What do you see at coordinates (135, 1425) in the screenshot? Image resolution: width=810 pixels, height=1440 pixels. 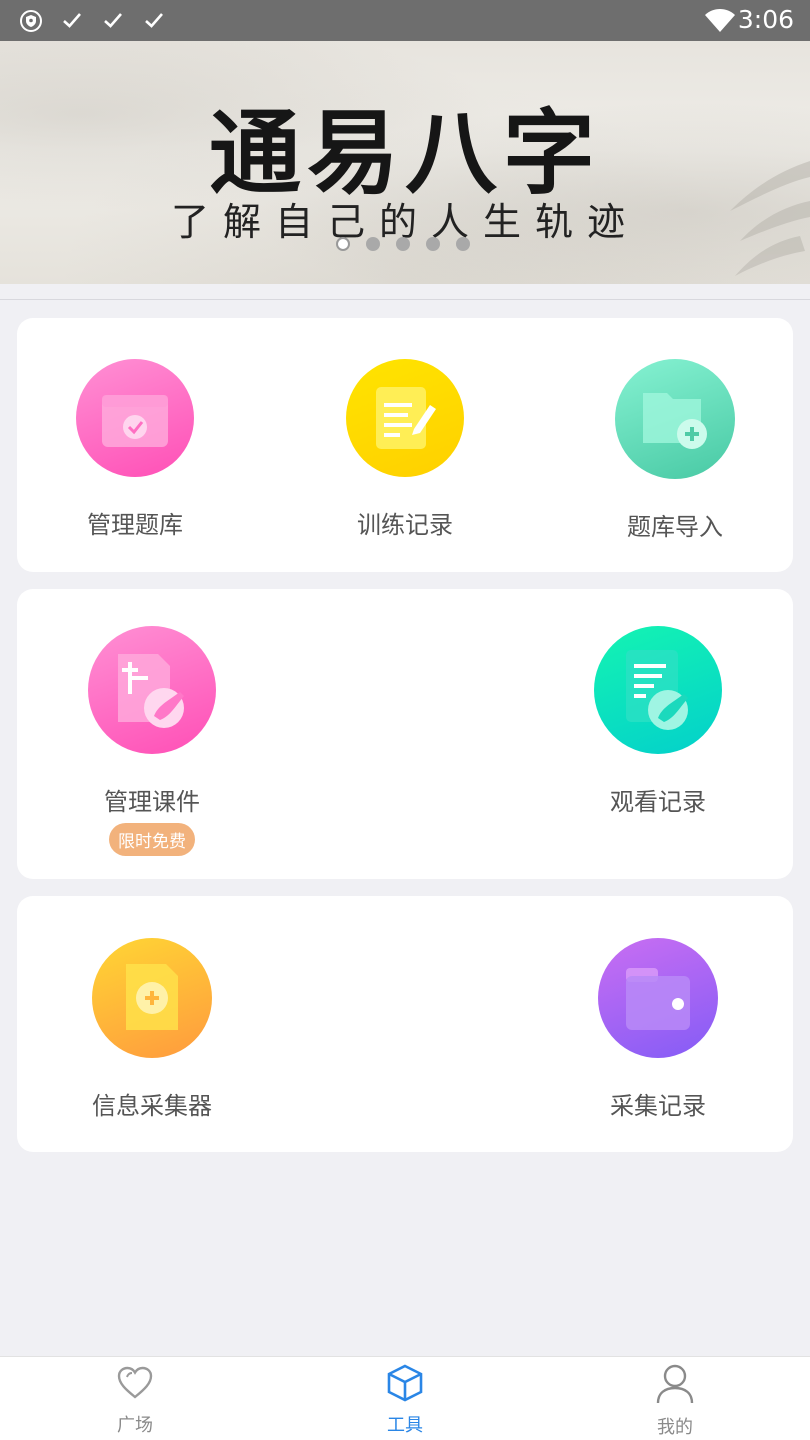 I see `nav-label: 广场` at bounding box center [135, 1425].